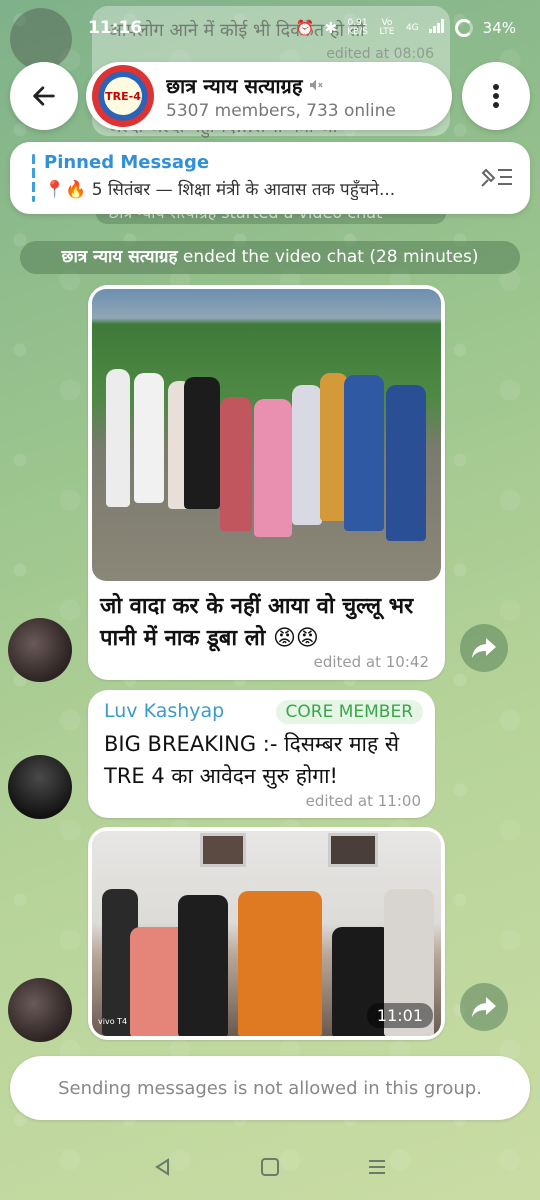  I want to click on network-4g-icon: 4G, so click(412, 27).